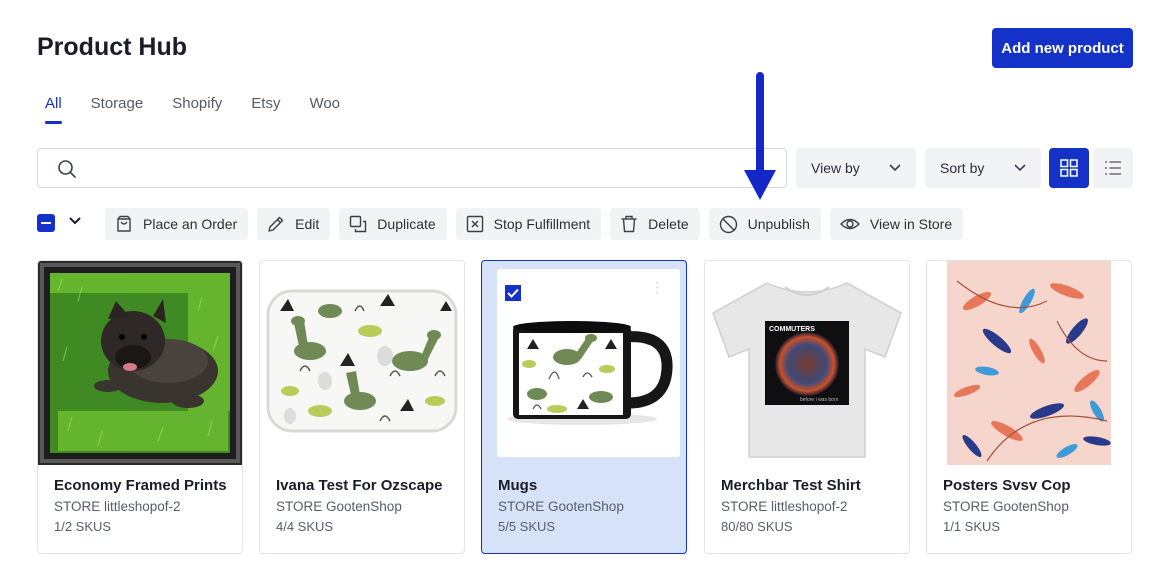 Image resolution: width=1163 pixels, height=564 pixels. Describe the element at coordinates (760, 136) in the screenshot. I see `annotation-arrow-icon` at that location.